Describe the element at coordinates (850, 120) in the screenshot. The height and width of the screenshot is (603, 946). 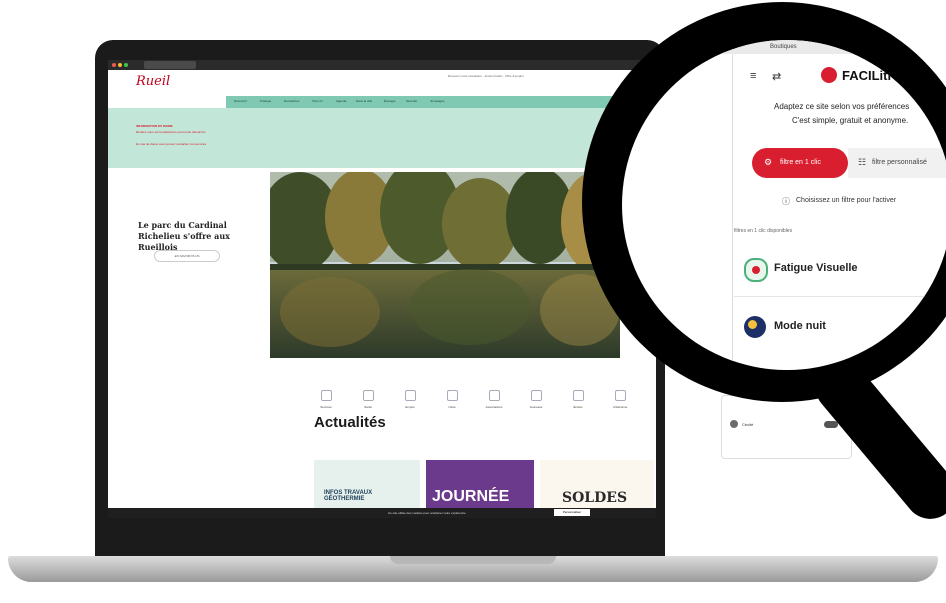
I see `intro-line-2: C'est simple, gratuit et anonyme.` at that location.